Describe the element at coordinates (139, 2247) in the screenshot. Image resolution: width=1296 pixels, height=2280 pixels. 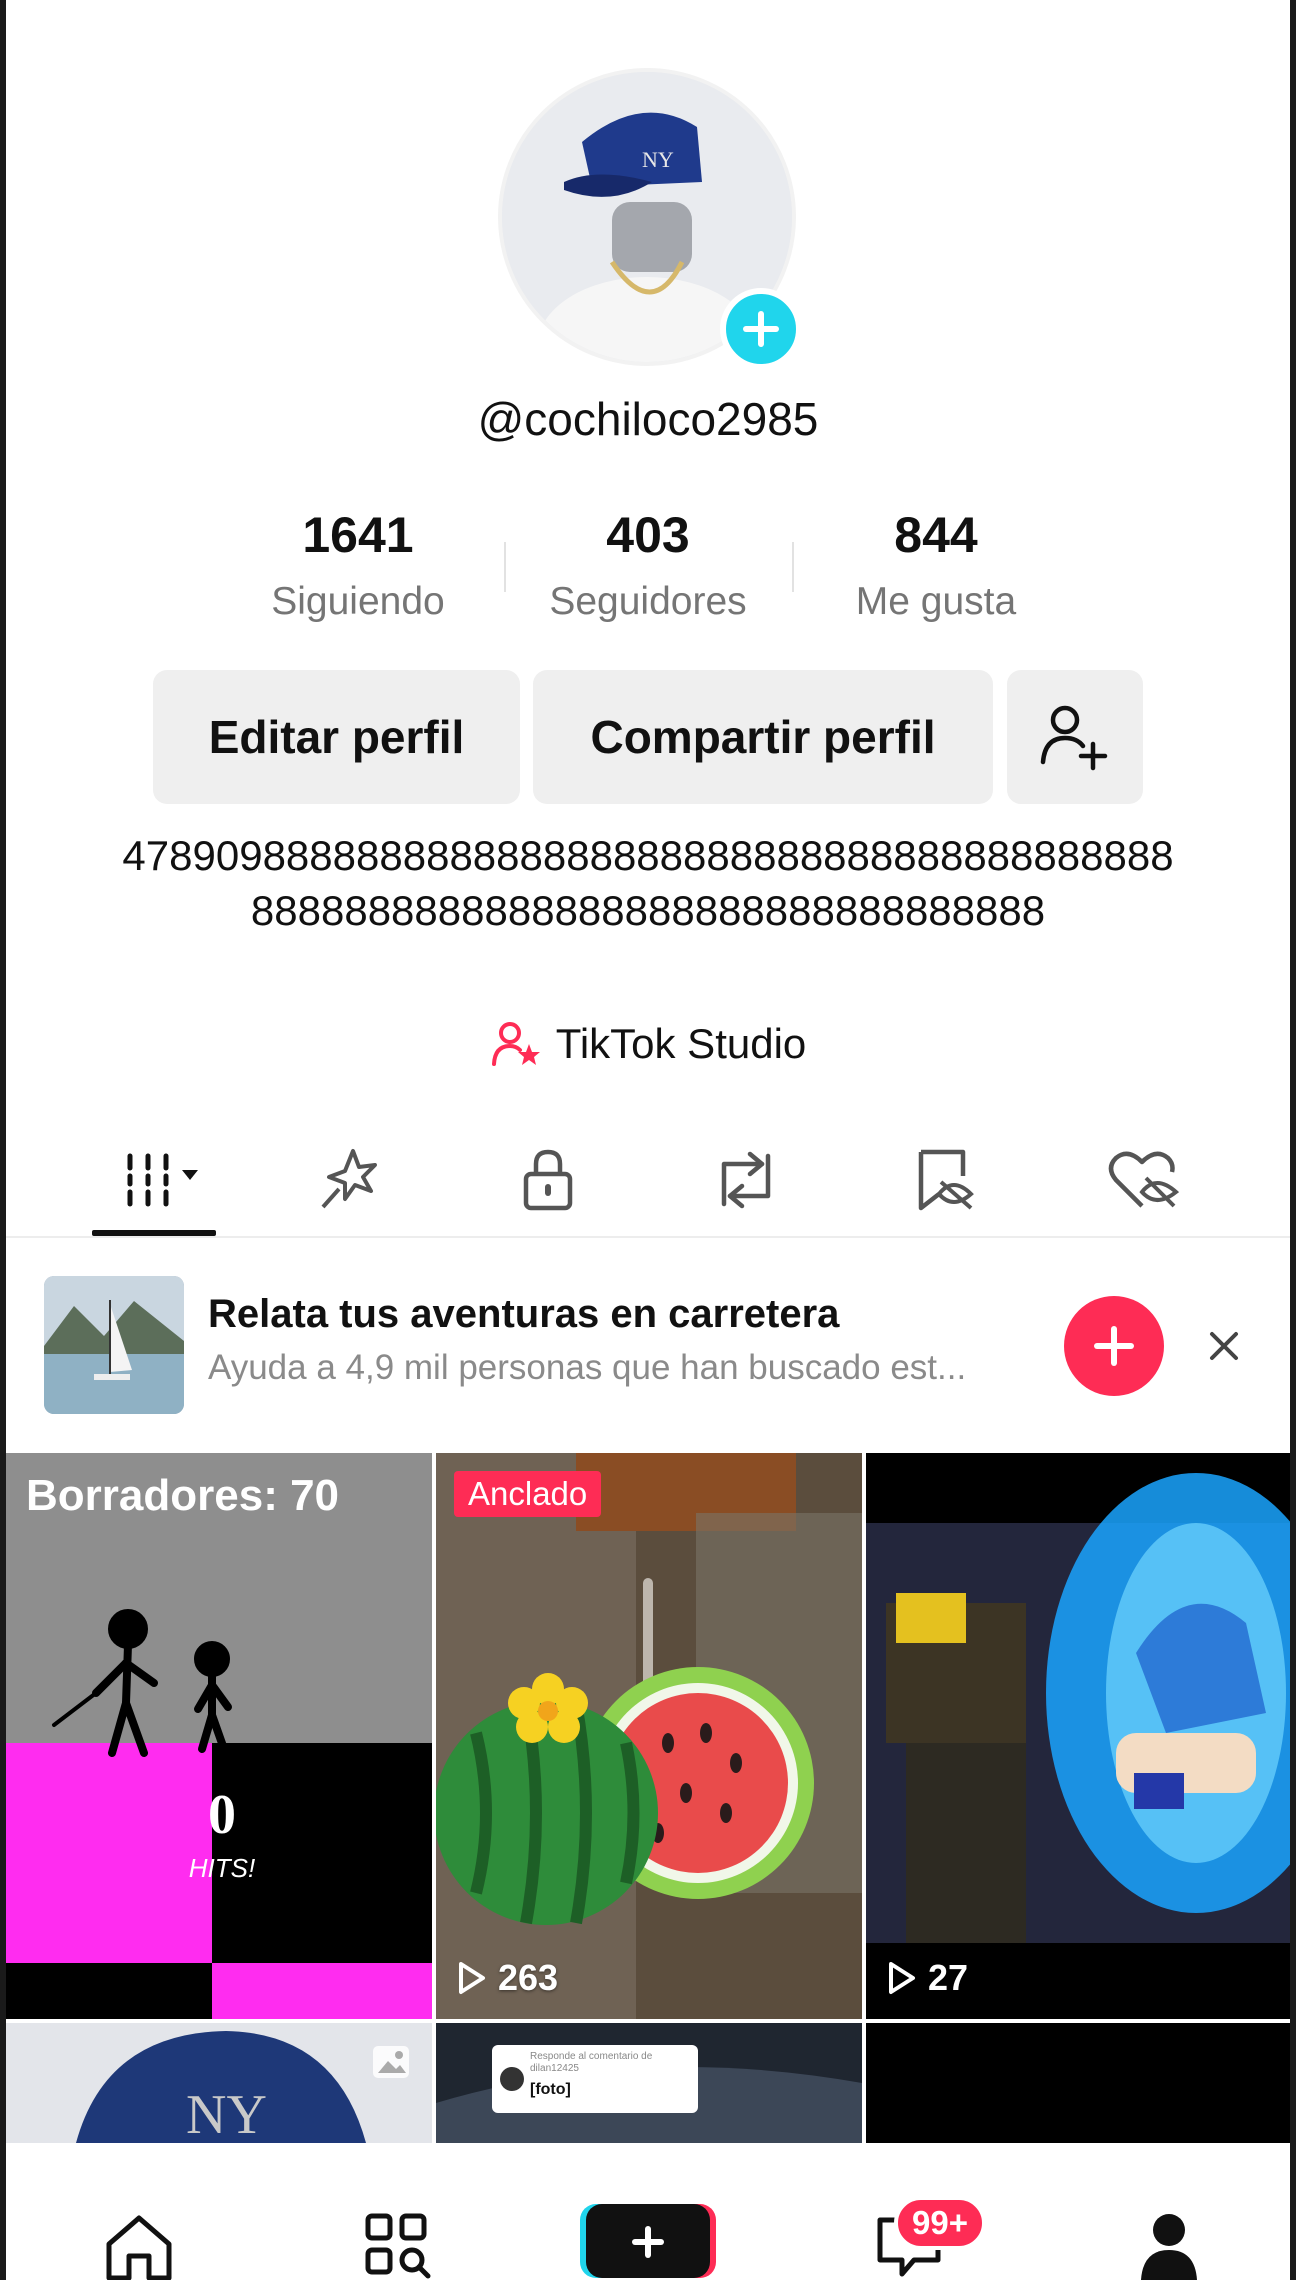
I see `home-icon` at that location.